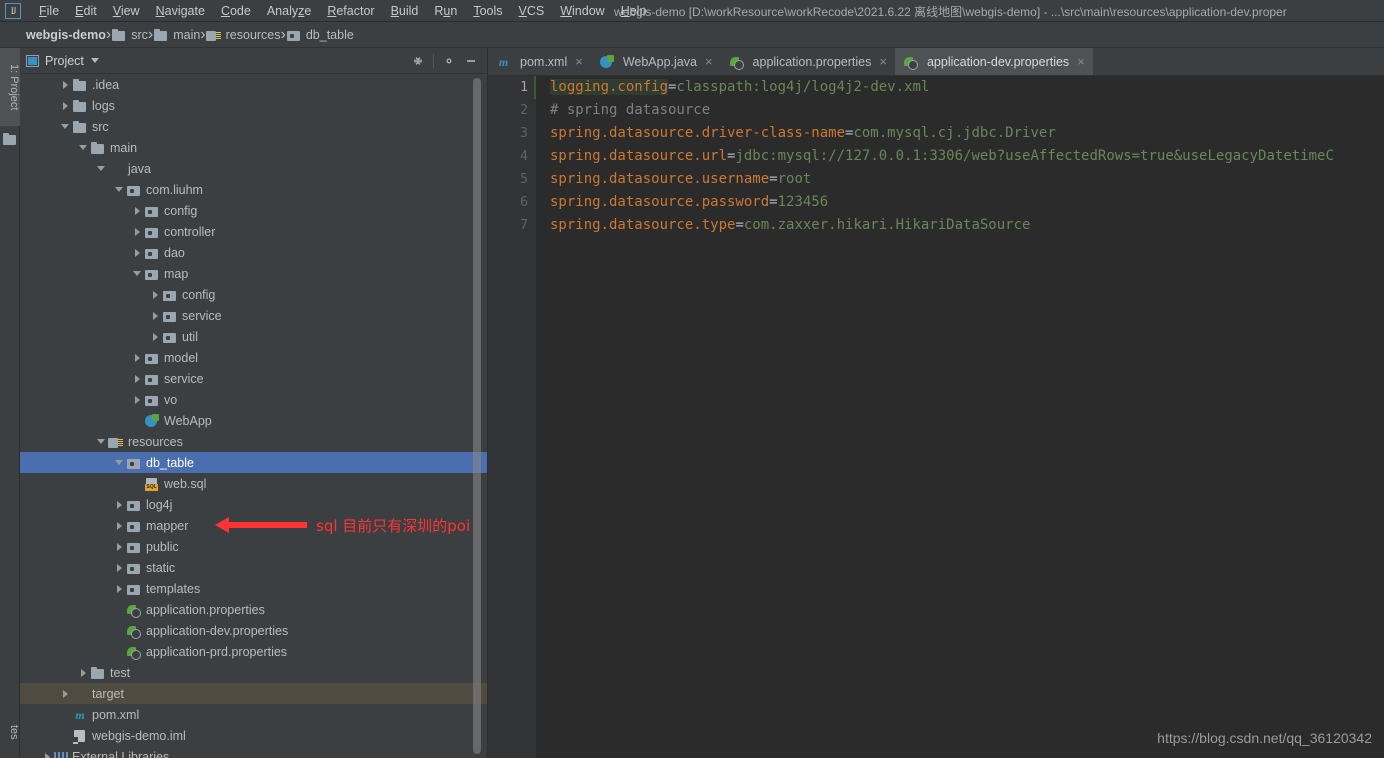 The width and height of the screenshot is (1384, 758). I want to click on tree-node-model: model, so click(254, 357).